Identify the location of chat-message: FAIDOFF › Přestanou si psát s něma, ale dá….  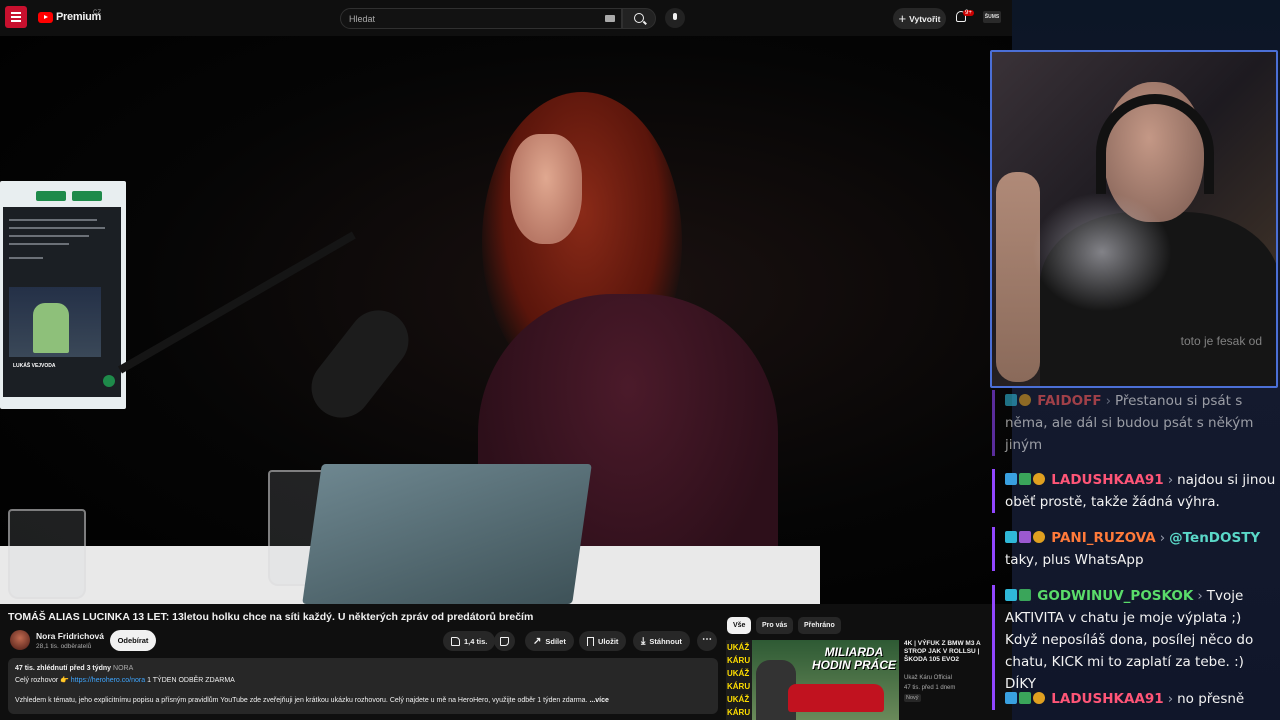
(1134, 423).